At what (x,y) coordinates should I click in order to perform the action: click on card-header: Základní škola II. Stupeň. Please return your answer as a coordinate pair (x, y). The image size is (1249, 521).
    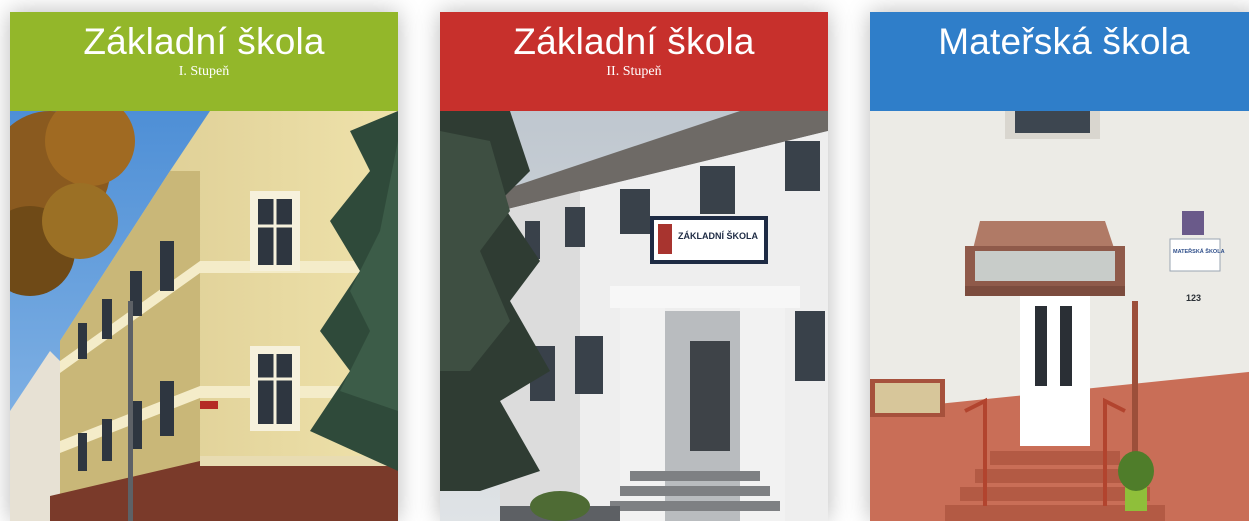
    Looking at the image, I should click on (634, 61).